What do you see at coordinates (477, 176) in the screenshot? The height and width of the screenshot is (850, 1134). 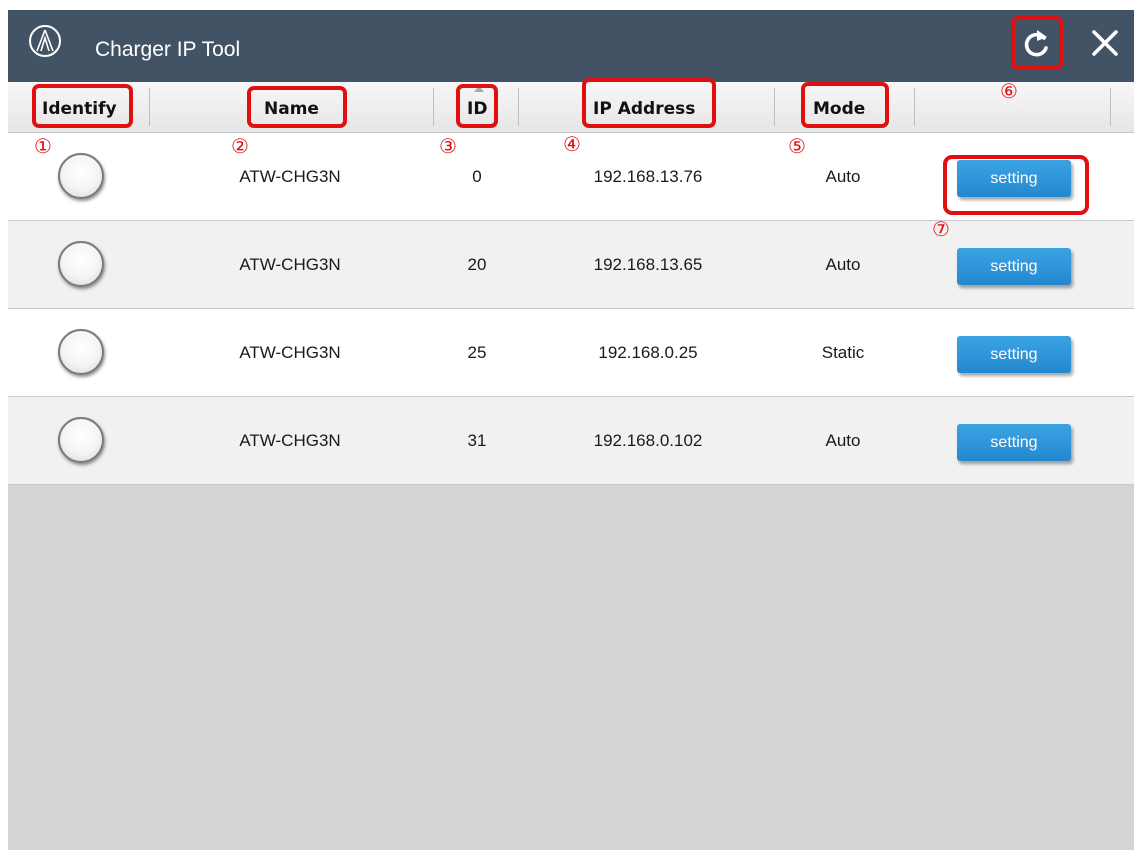 I see `id-cell: 0` at bounding box center [477, 176].